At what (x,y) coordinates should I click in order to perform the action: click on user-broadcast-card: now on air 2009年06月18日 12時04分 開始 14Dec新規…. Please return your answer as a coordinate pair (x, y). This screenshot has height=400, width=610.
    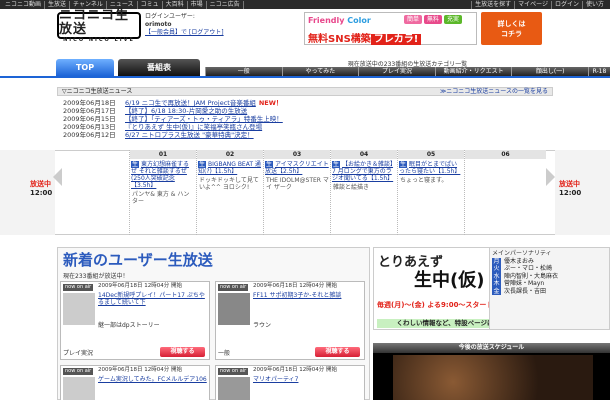
    Looking at the image, I should click on (135, 320).